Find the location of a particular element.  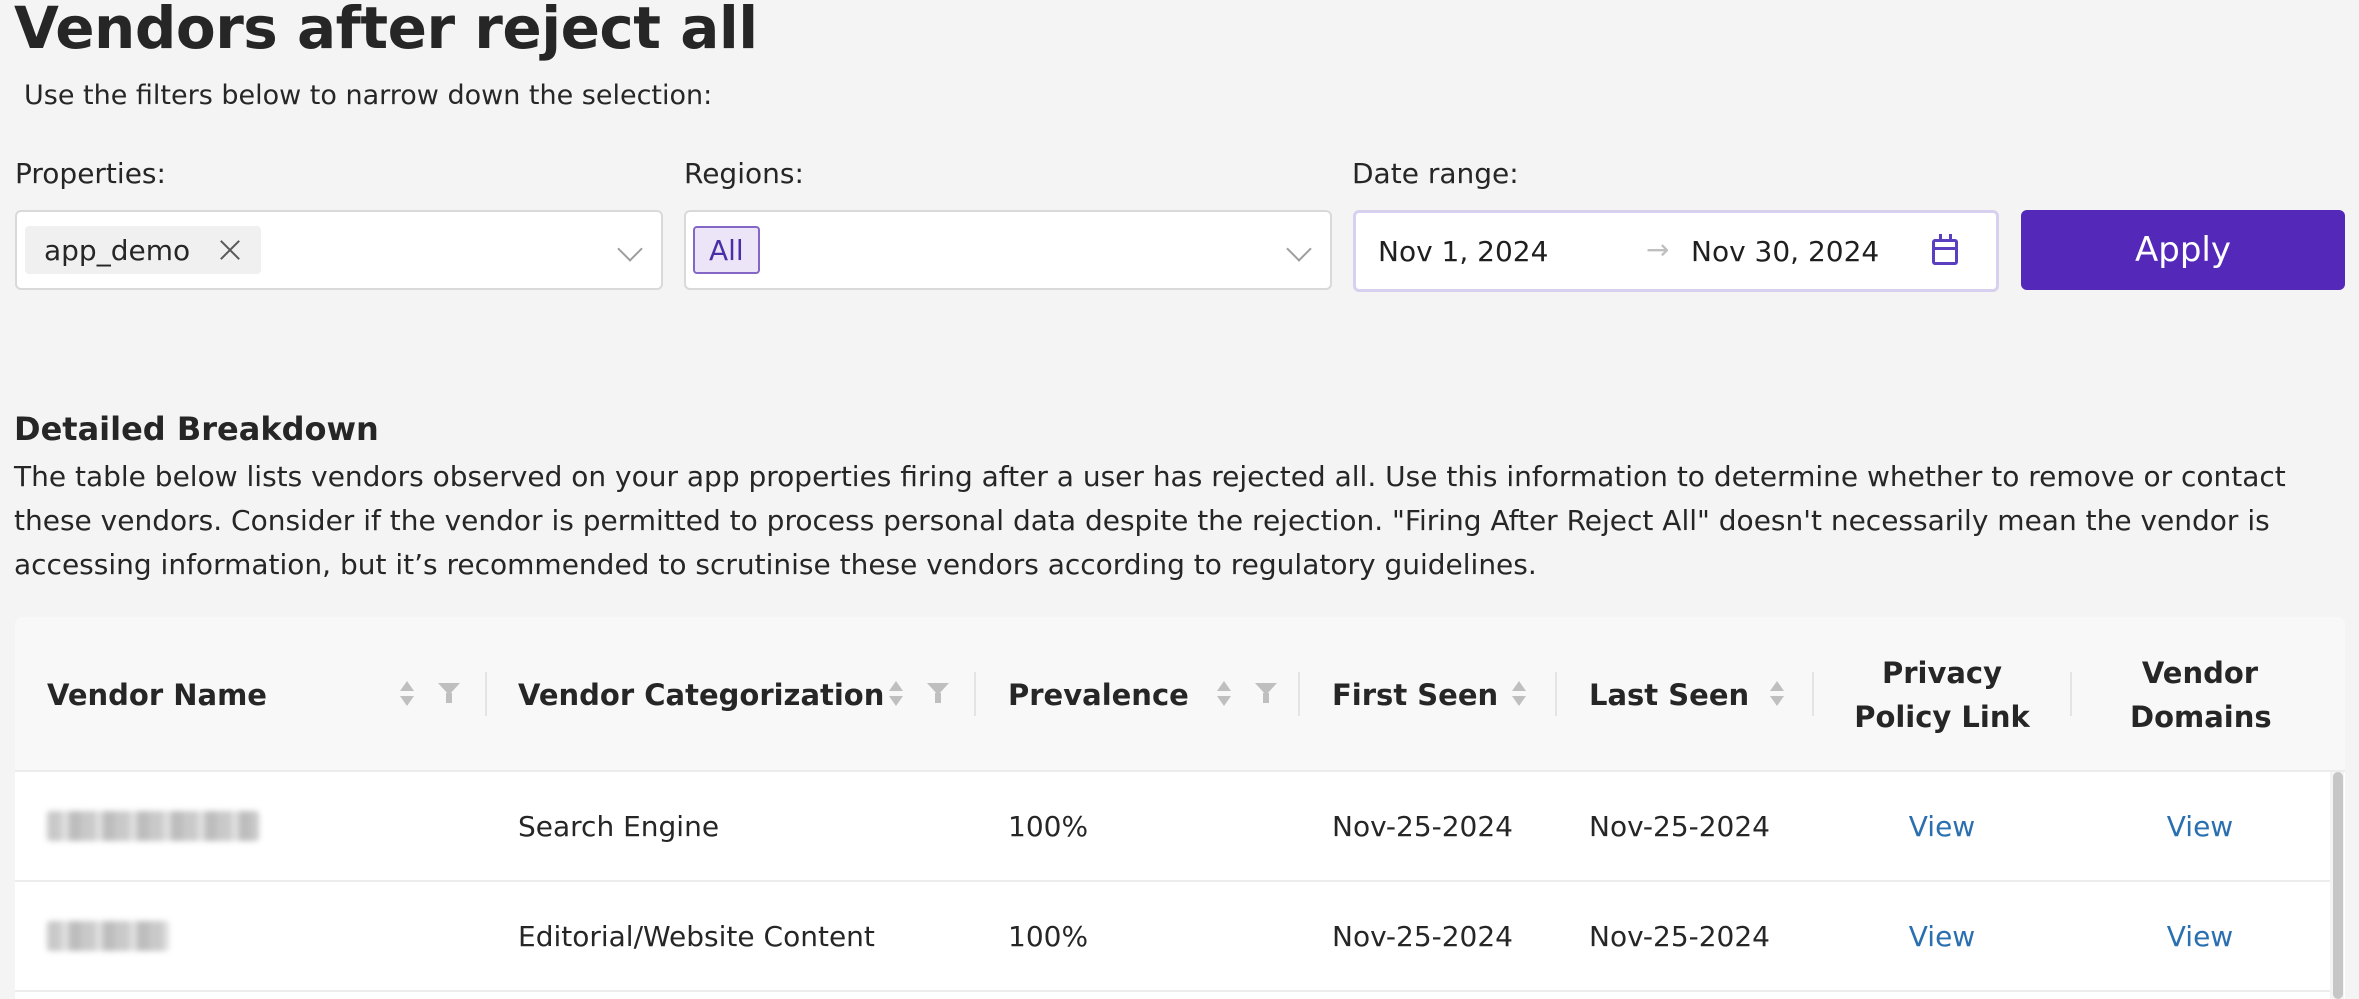

date-range-label: Date range: is located at coordinates (1435, 173).